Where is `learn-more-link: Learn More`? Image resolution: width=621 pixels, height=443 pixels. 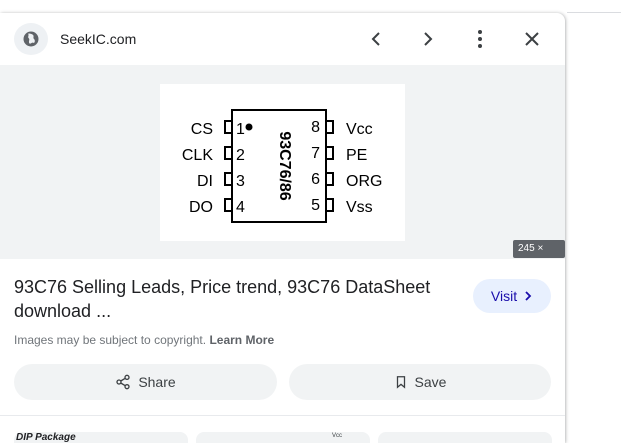
learn-more-link: Learn More is located at coordinates (241, 340).